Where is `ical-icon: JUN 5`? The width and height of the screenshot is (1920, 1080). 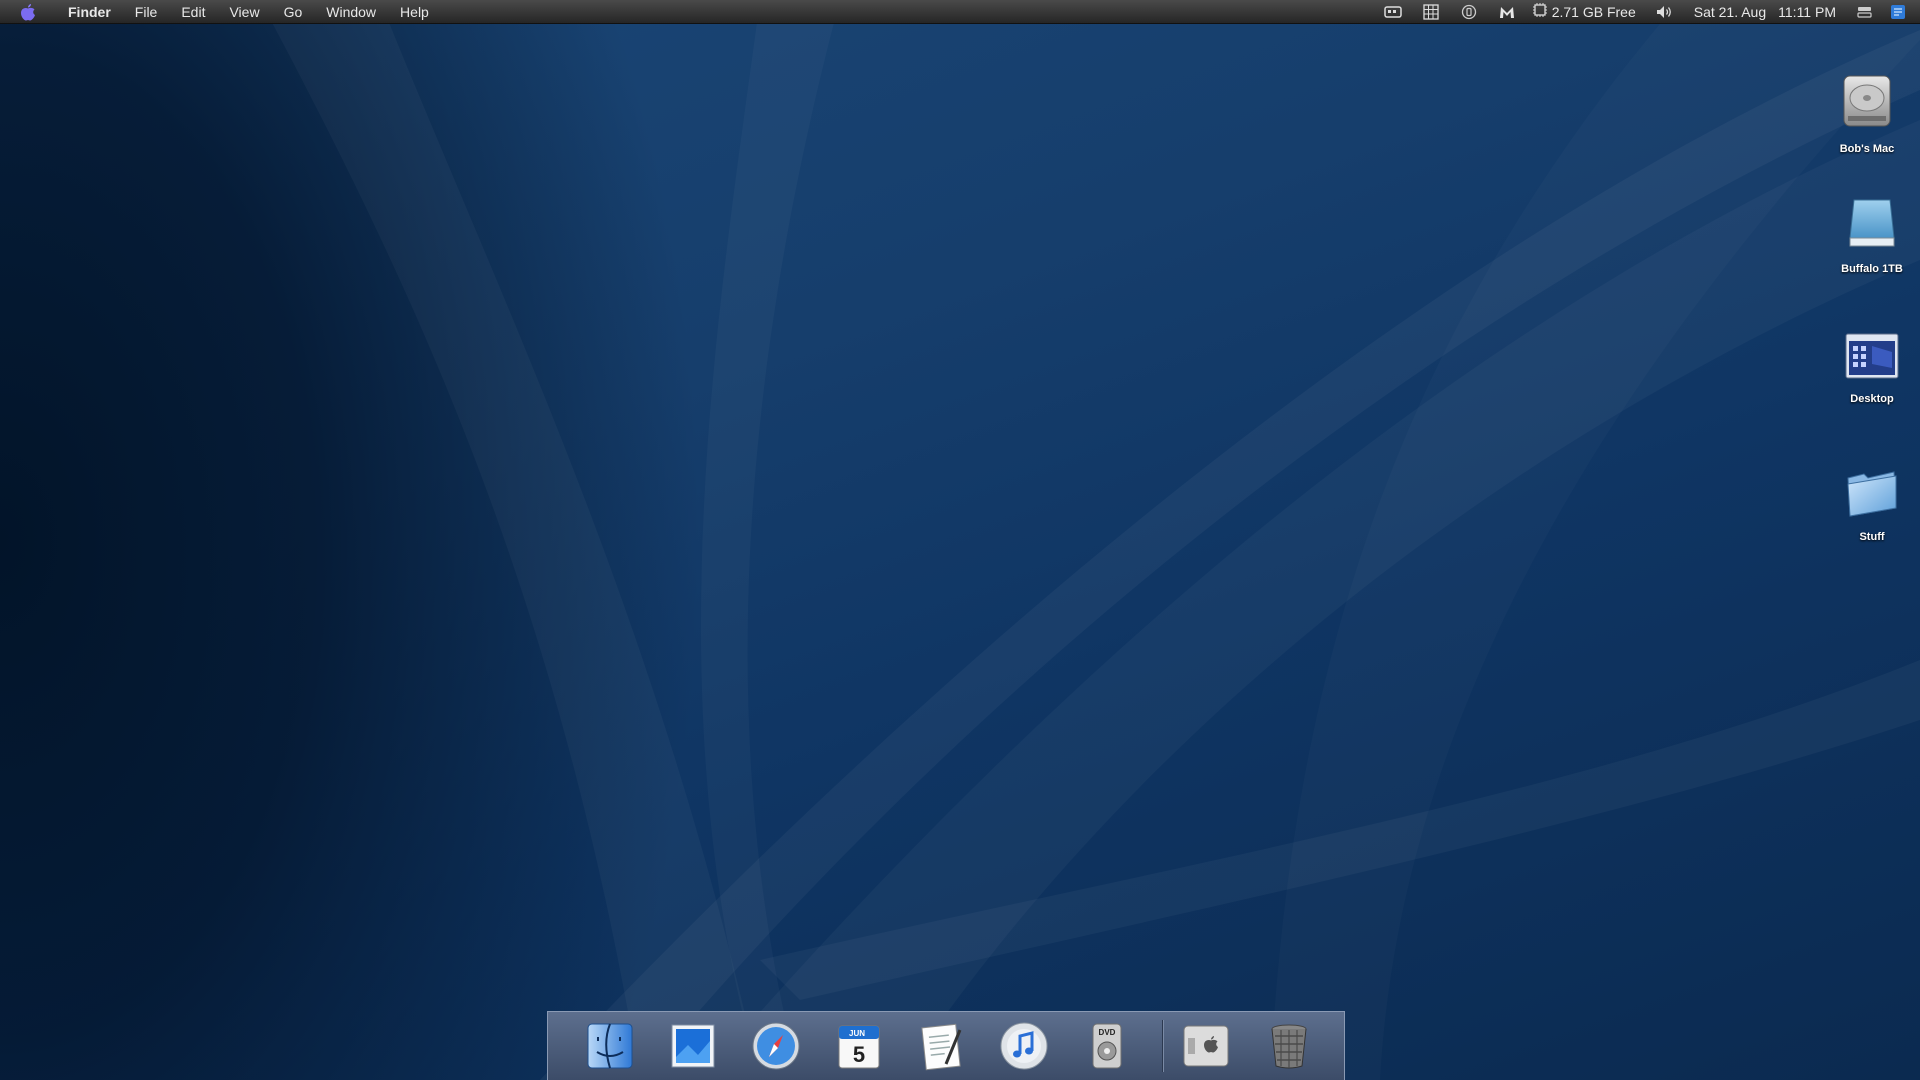
ical-icon: JUN 5 is located at coordinates (858, 1046).